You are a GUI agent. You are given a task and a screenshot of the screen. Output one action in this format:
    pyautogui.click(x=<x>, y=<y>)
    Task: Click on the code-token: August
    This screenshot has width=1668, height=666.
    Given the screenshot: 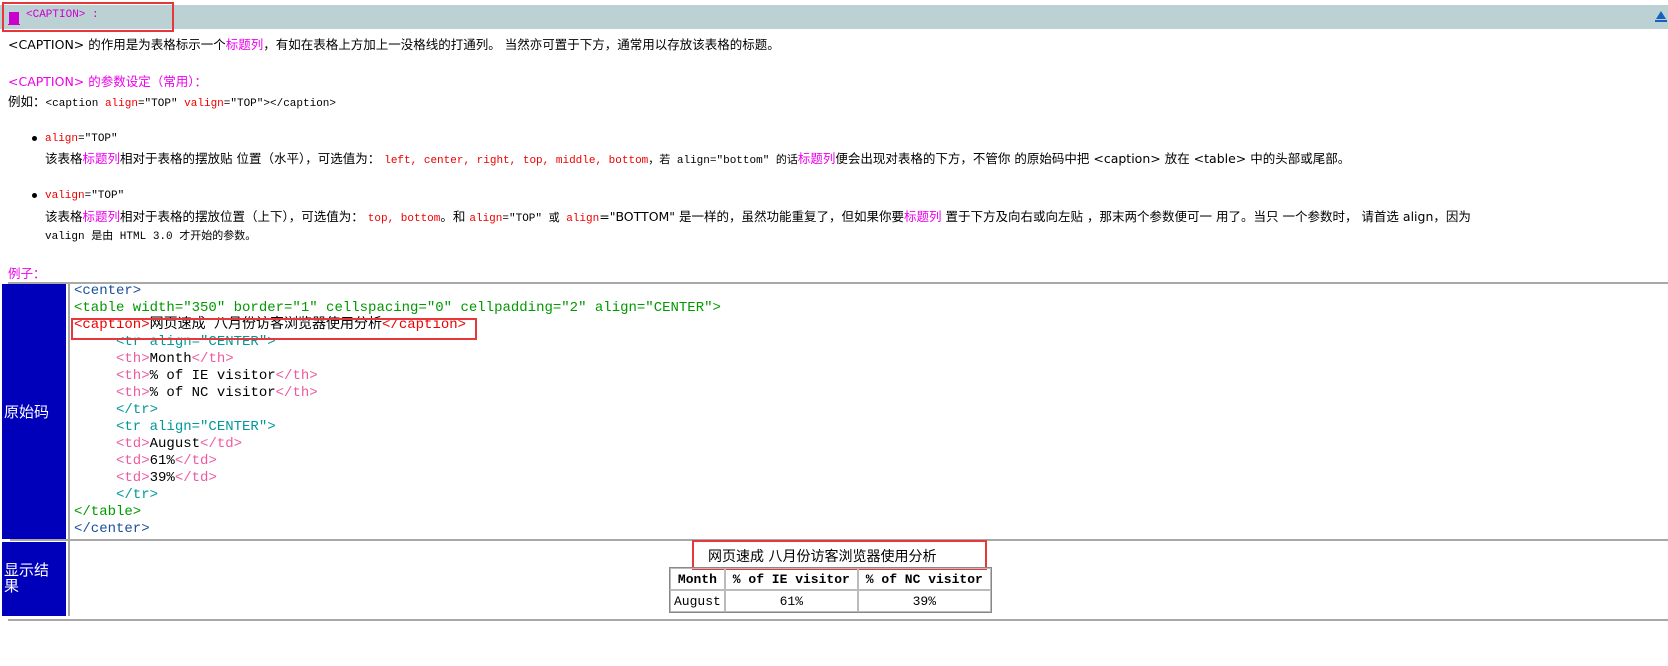 What is the action you would take?
    pyautogui.click(x=175, y=444)
    